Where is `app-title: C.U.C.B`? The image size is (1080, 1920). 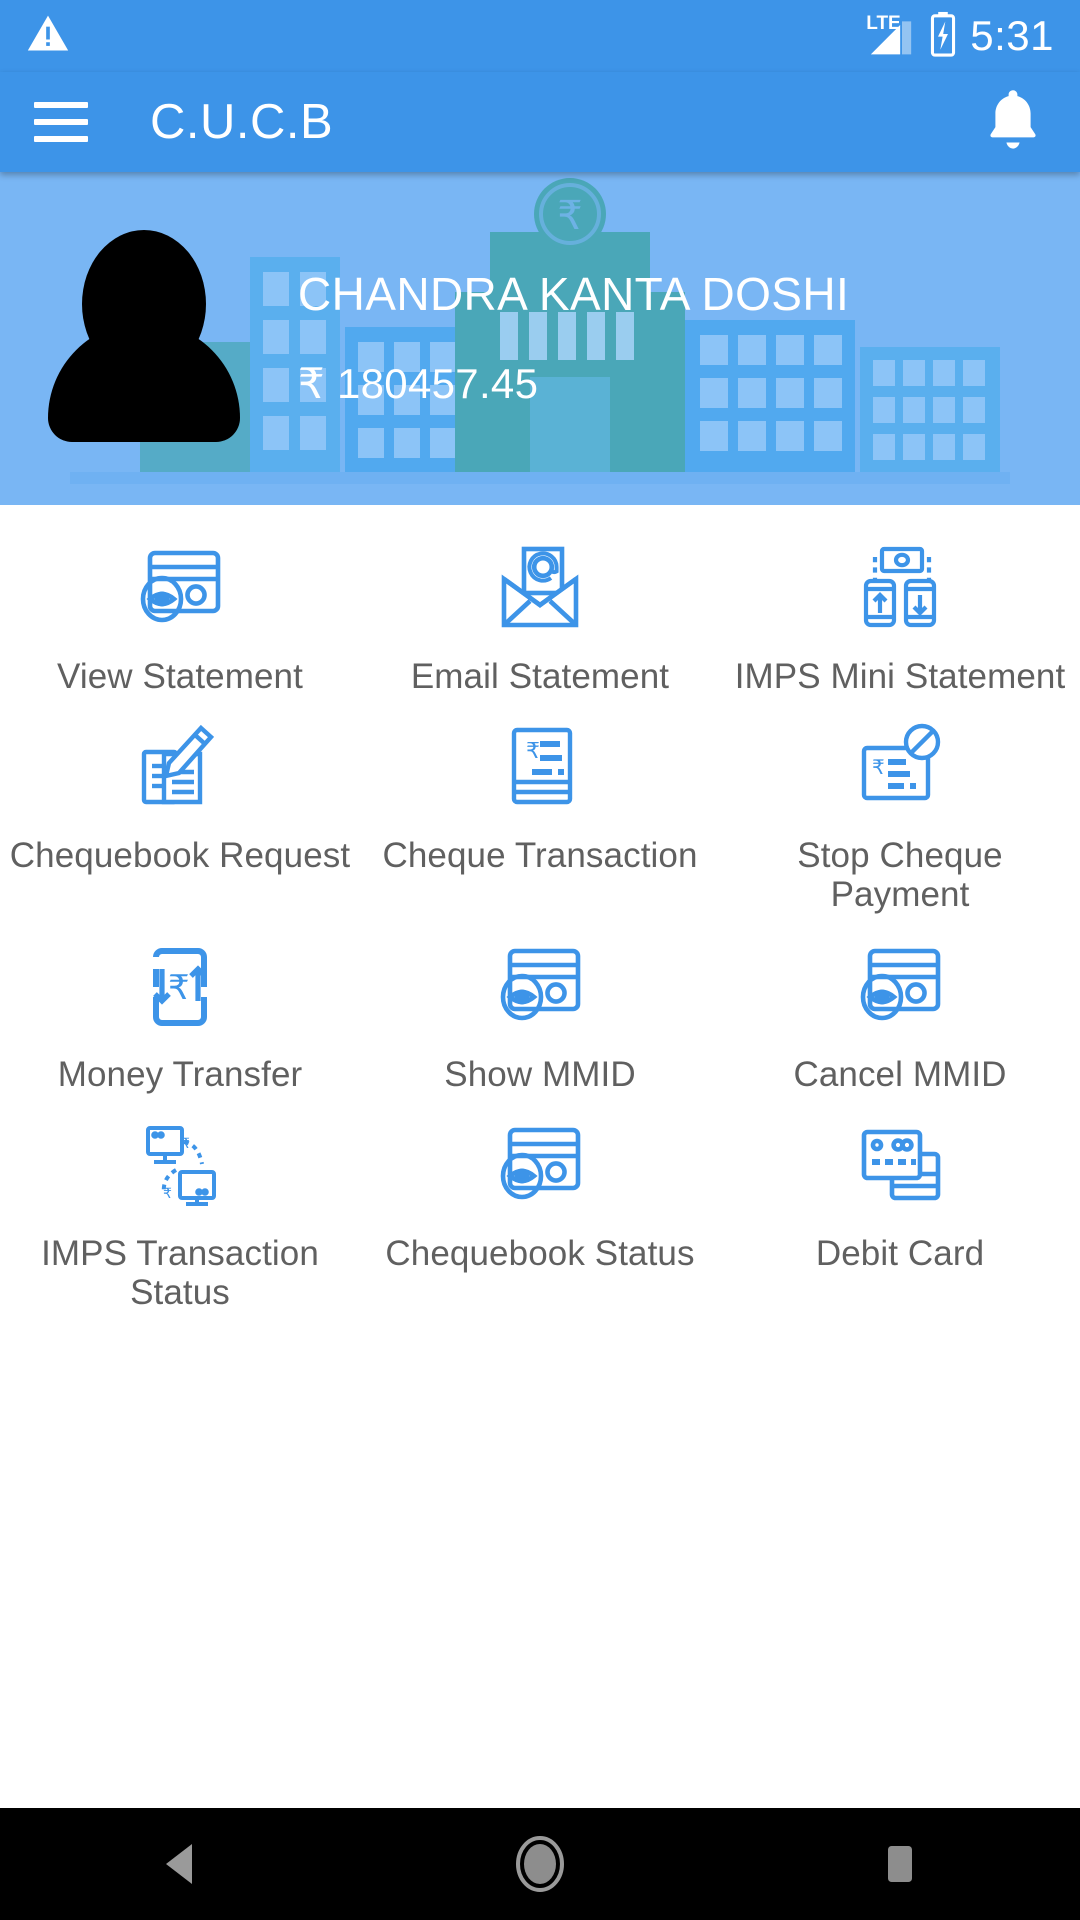 app-title: C.U.C.B is located at coordinates (242, 122).